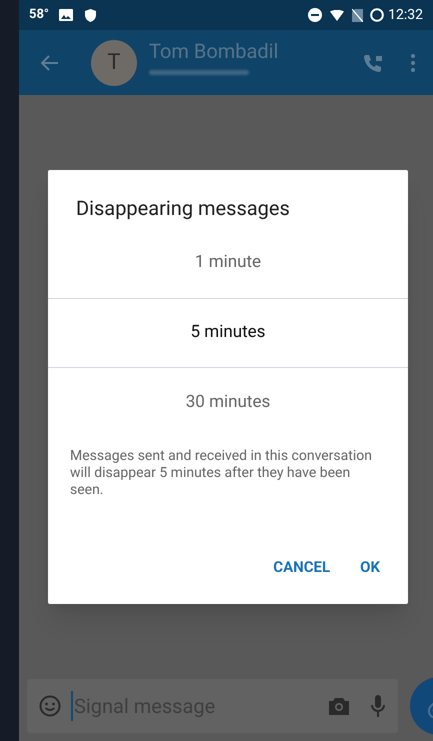 This screenshot has width=433, height=741. I want to click on battery-icon, so click(377, 15).